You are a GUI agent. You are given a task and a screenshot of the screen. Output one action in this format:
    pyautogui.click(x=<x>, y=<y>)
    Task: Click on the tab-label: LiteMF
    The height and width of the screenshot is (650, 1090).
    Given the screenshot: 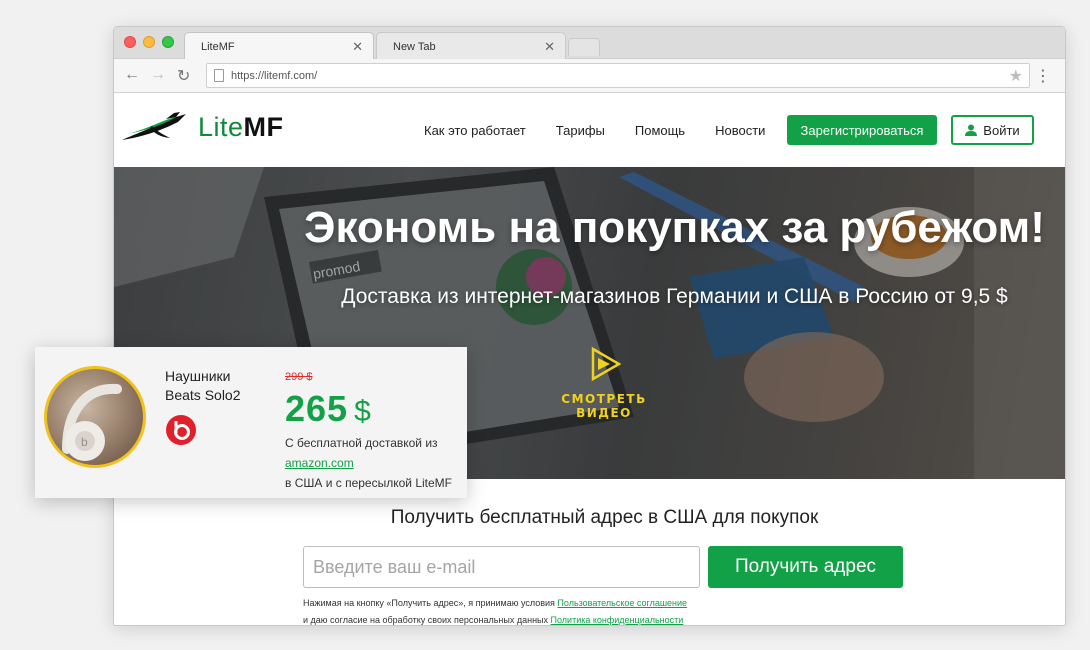 What is the action you would take?
    pyautogui.click(x=218, y=47)
    